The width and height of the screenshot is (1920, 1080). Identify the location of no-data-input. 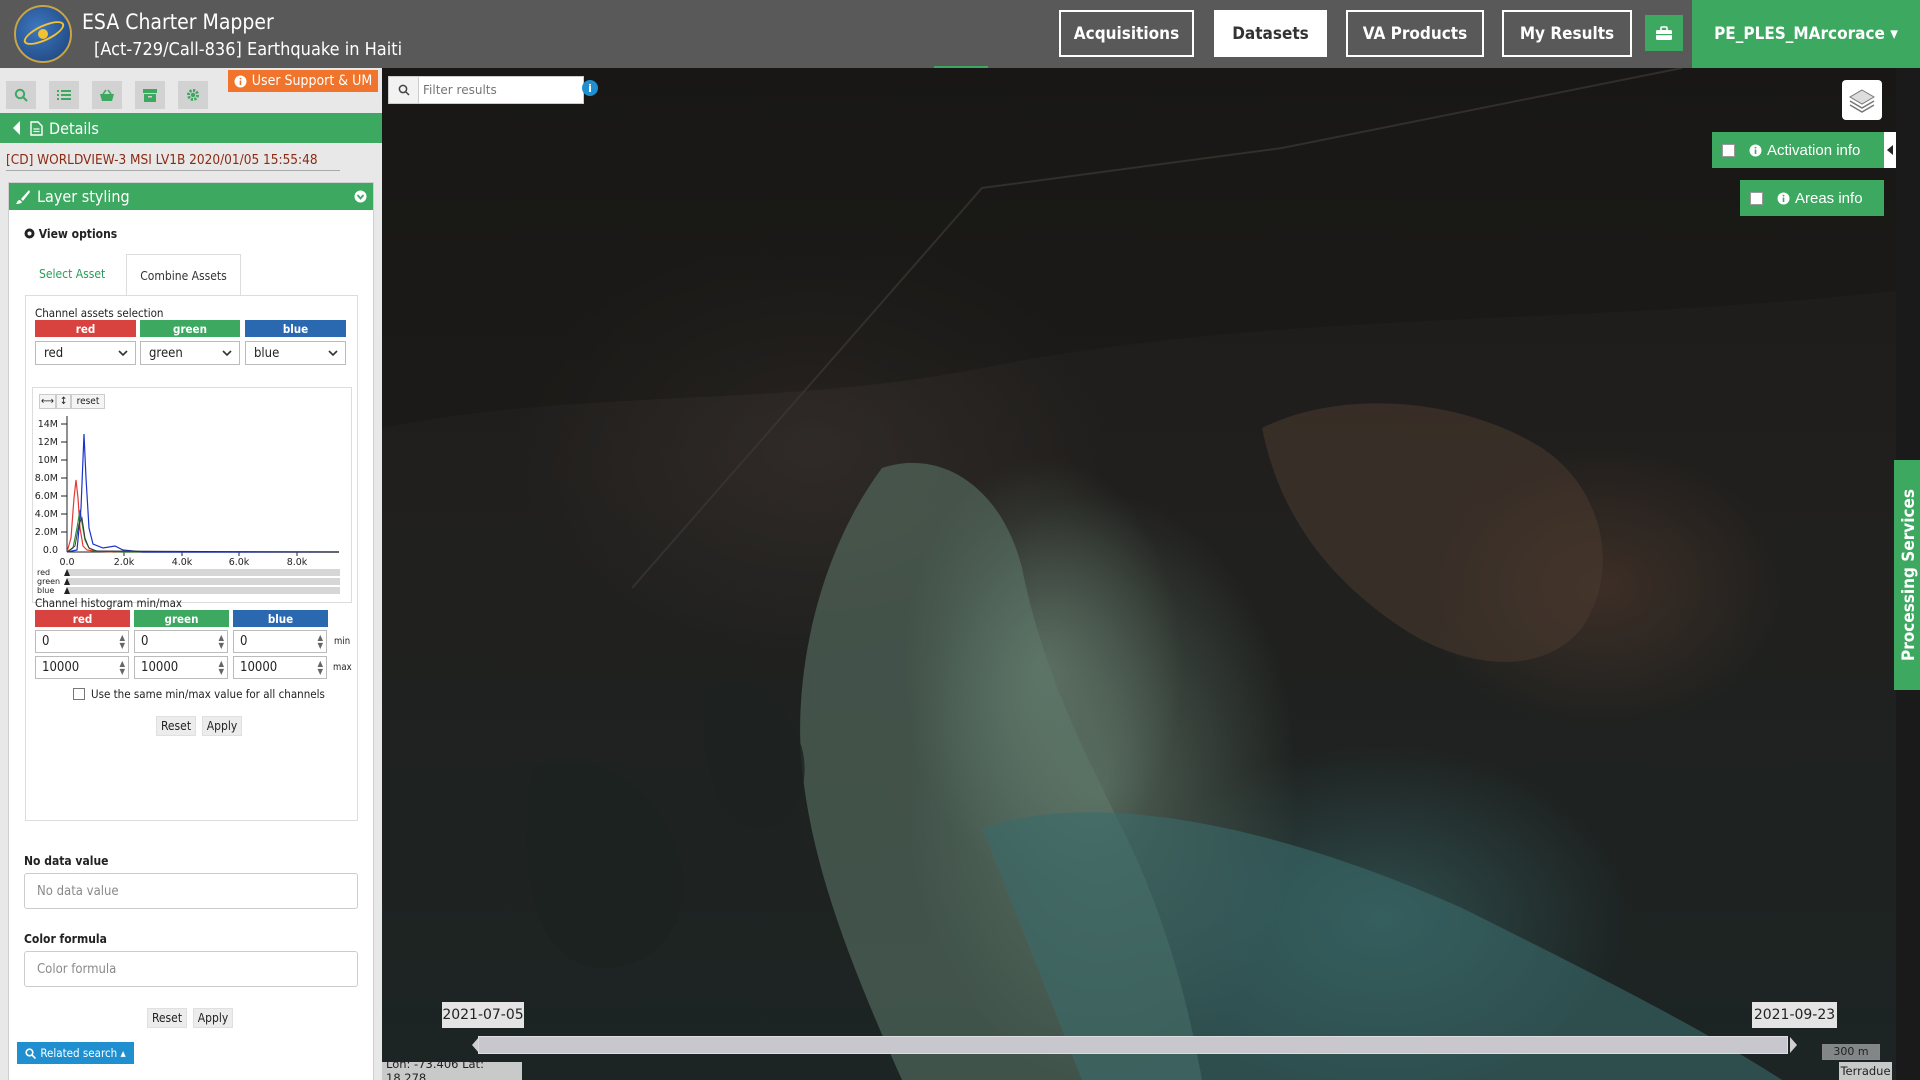
(191, 891).